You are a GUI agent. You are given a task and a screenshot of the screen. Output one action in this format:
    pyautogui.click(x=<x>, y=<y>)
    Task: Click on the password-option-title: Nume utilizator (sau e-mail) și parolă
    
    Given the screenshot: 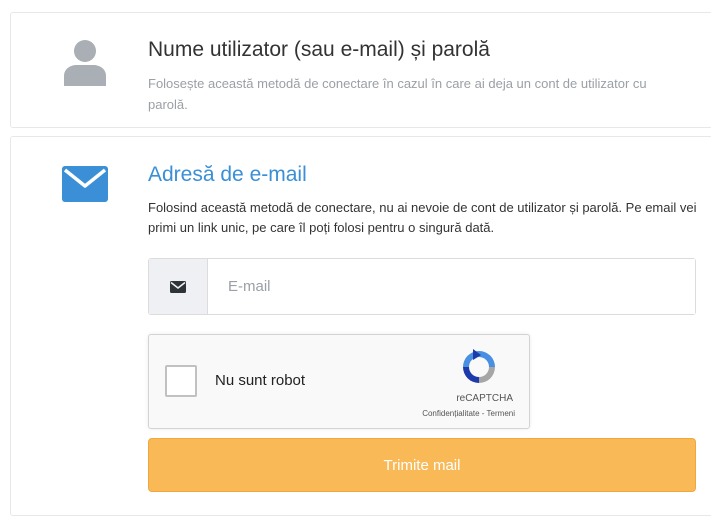 What is the action you would take?
    pyautogui.click(x=319, y=50)
    